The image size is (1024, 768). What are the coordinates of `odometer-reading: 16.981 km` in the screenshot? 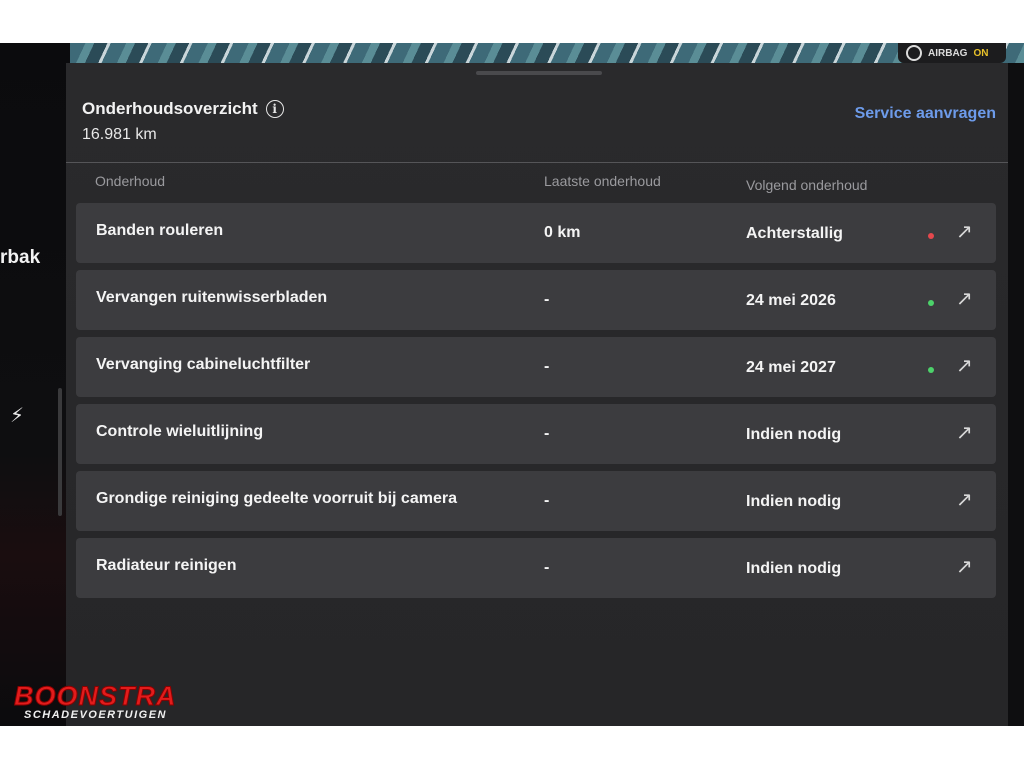 It's located at (119, 134).